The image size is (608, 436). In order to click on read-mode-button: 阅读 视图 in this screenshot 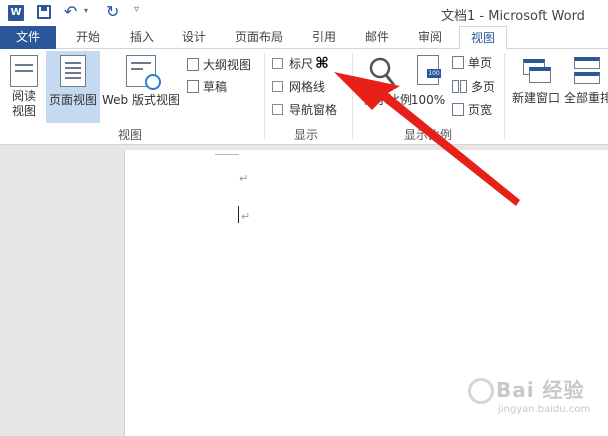, I will do `click(24, 86)`.